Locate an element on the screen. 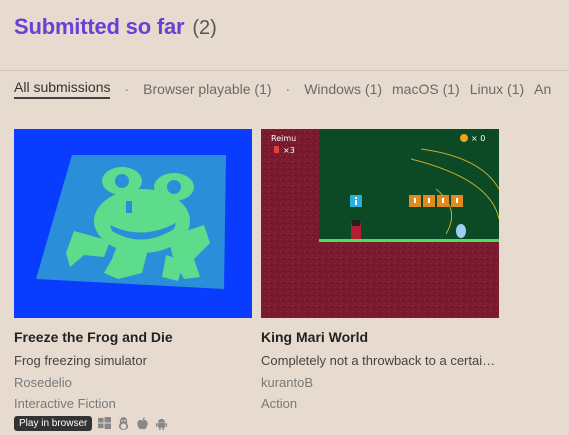 The width and height of the screenshot is (569, 435). lives-label: ×3 is located at coordinates (289, 150).